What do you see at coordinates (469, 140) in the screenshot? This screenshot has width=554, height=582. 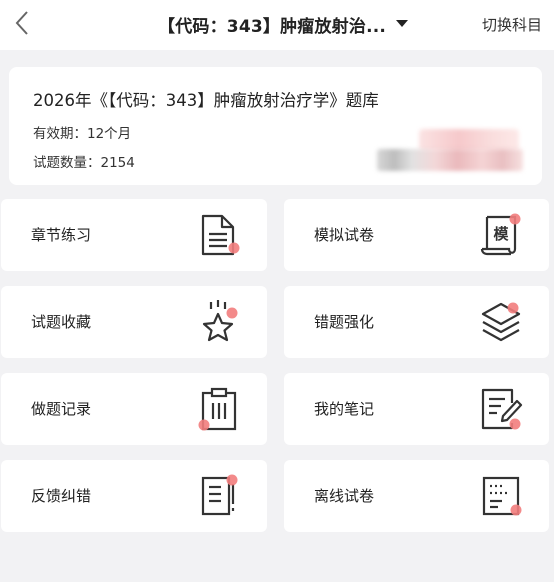 I see `blurred-badge` at bounding box center [469, 140].